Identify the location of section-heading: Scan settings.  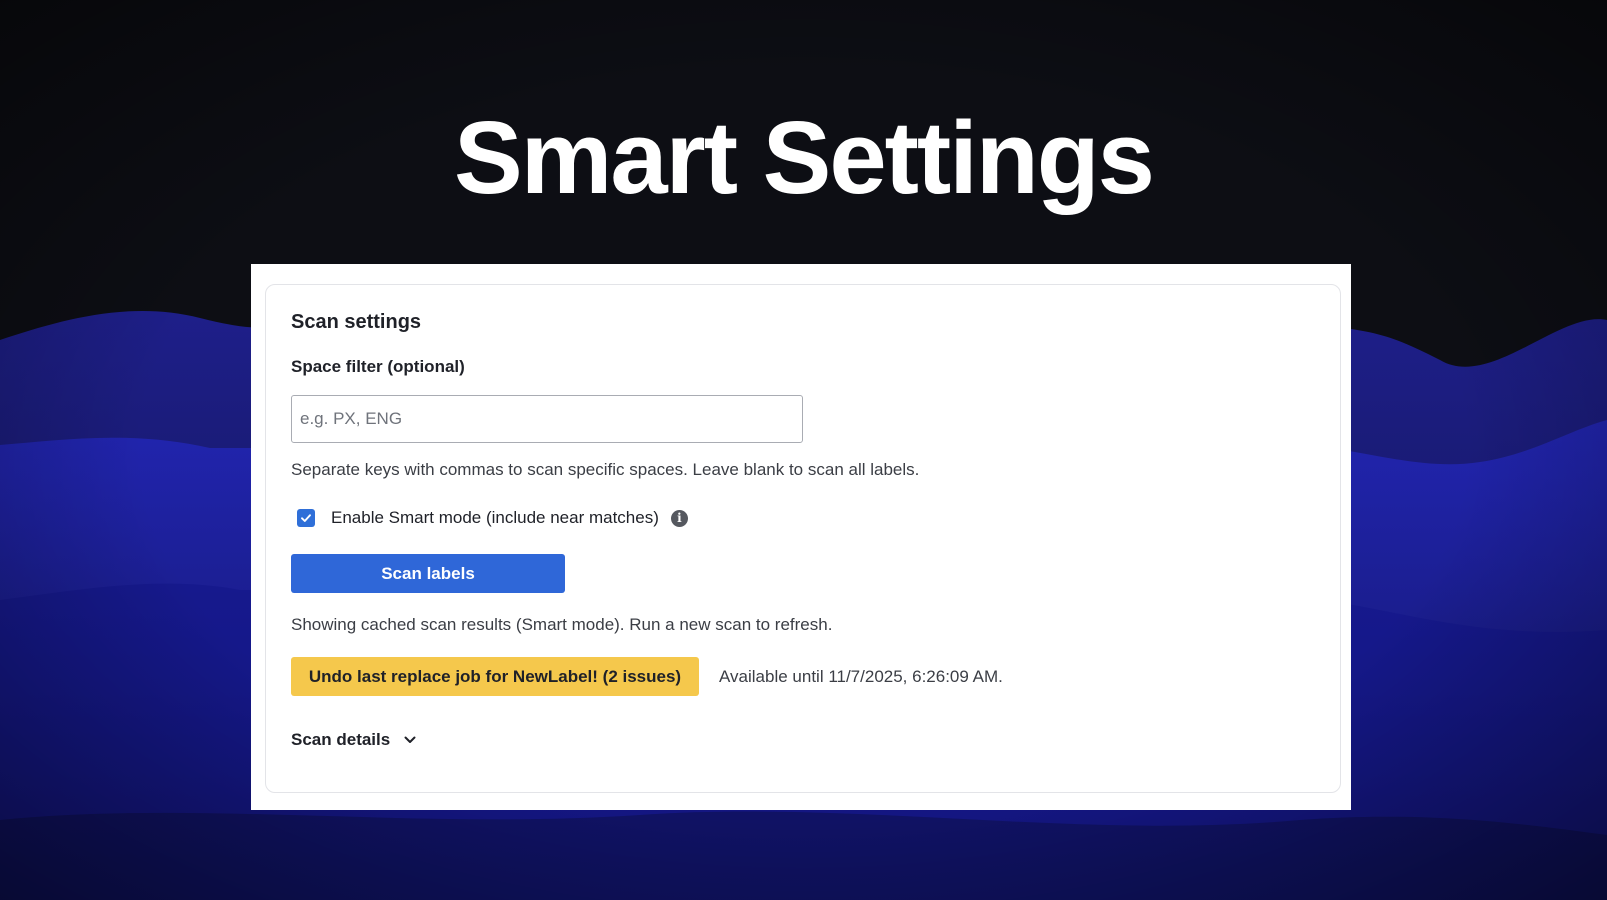
(356, 322).